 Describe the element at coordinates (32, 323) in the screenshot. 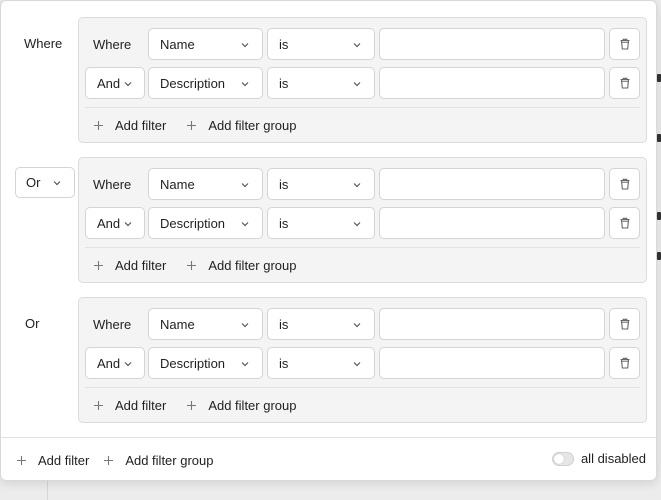

I see `group-3-conjunction-label: Or` at that location.